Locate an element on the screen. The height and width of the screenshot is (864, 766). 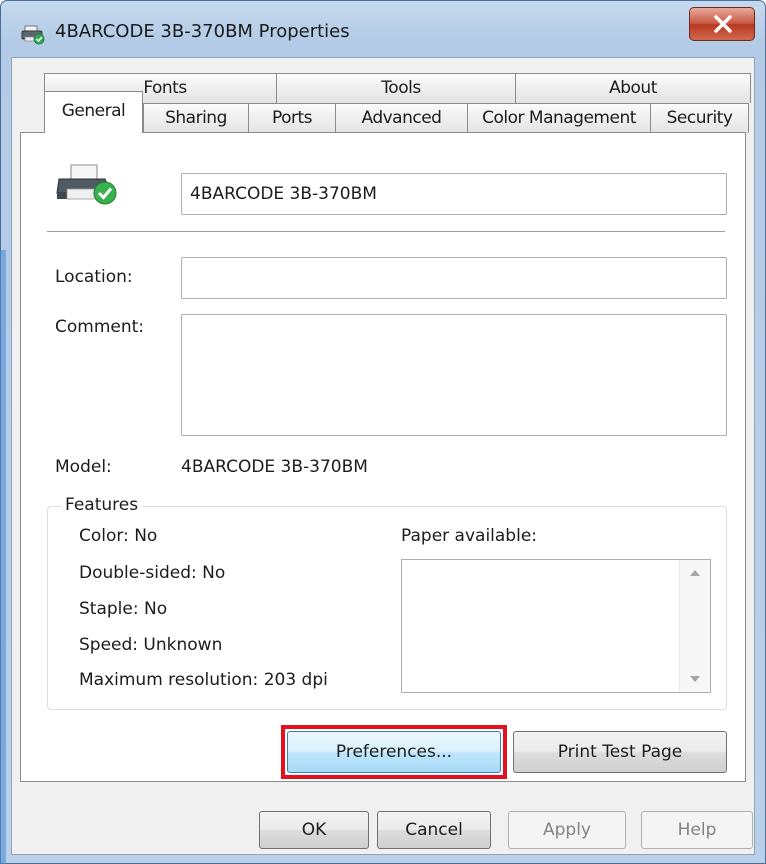
feature-speed: Speed: Unknown is located at coordinates (151, 645).